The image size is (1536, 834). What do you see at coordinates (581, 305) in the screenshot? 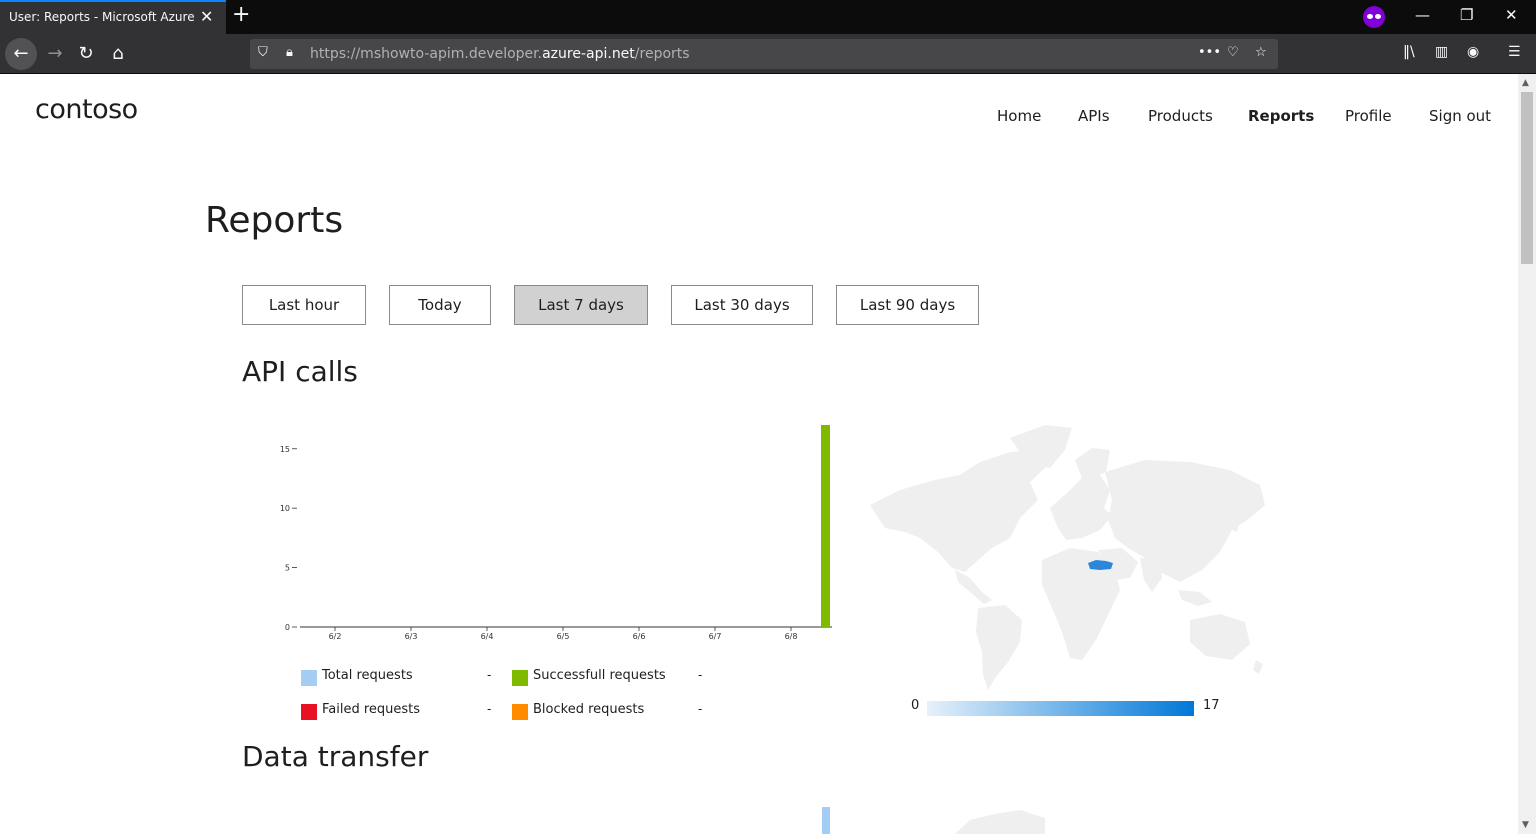
I see `period-last-7-days-button: Last 7 days` at bounding box center [581, 305].